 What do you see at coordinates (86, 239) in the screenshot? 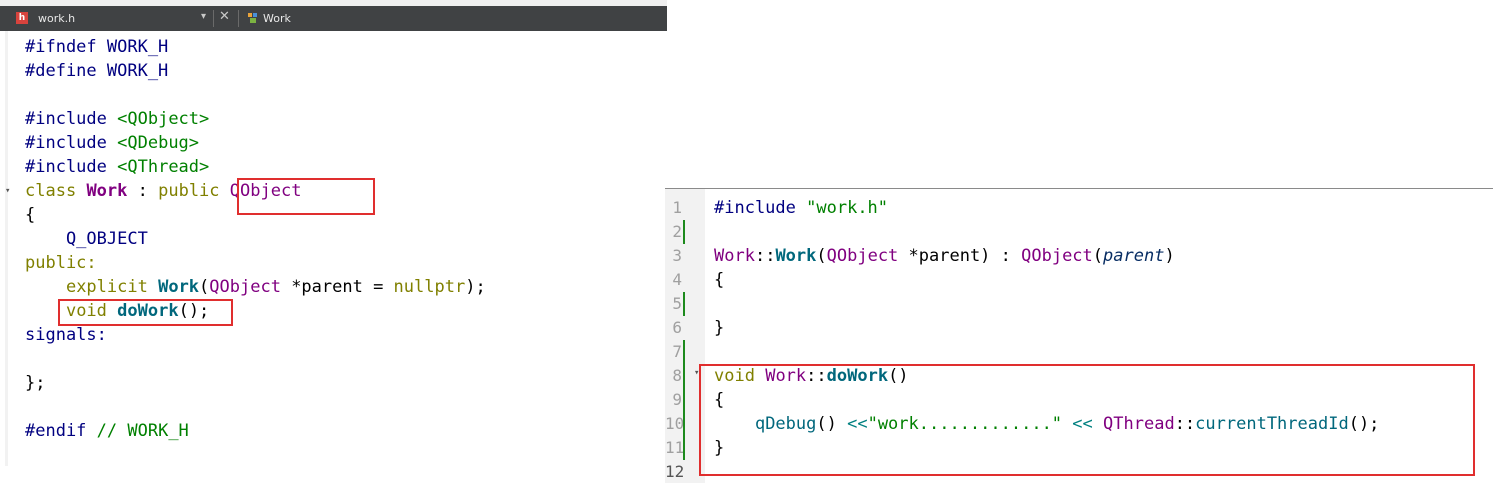
I see `code-line: Q_OBJECT` at bounding box center [86, 239].